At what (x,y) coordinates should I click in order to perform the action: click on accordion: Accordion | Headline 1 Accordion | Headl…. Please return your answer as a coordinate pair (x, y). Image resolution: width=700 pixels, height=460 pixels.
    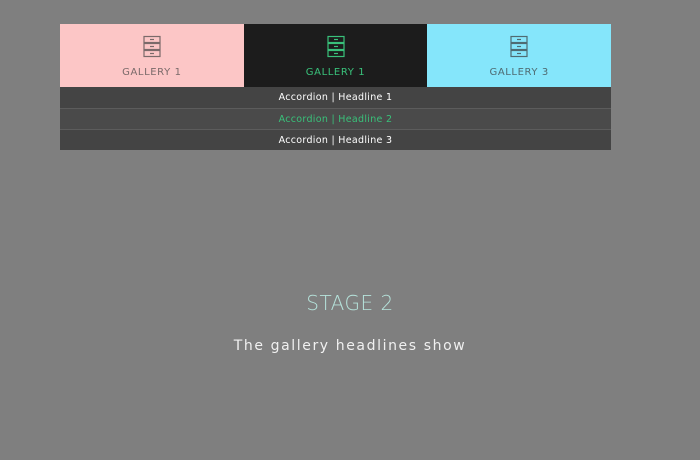
    Looking at the image, I should click on (335, 118).